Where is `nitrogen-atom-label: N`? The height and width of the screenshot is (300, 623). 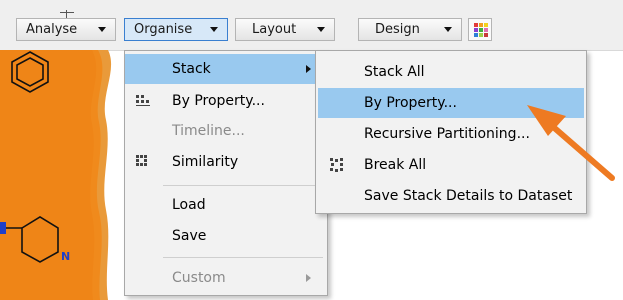 nitrogen-atom-label: N is located at coordinates (66, 256).